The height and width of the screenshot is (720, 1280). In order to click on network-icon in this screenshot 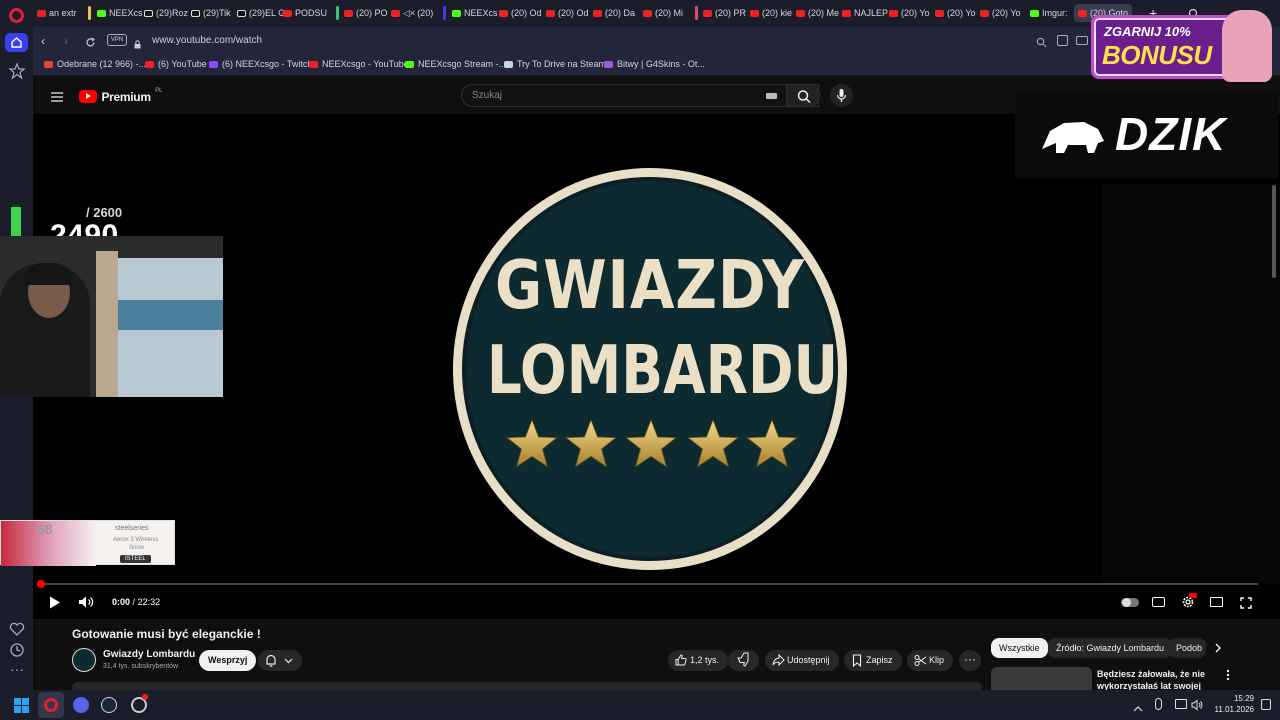, I will do `click(1181, 704)`.